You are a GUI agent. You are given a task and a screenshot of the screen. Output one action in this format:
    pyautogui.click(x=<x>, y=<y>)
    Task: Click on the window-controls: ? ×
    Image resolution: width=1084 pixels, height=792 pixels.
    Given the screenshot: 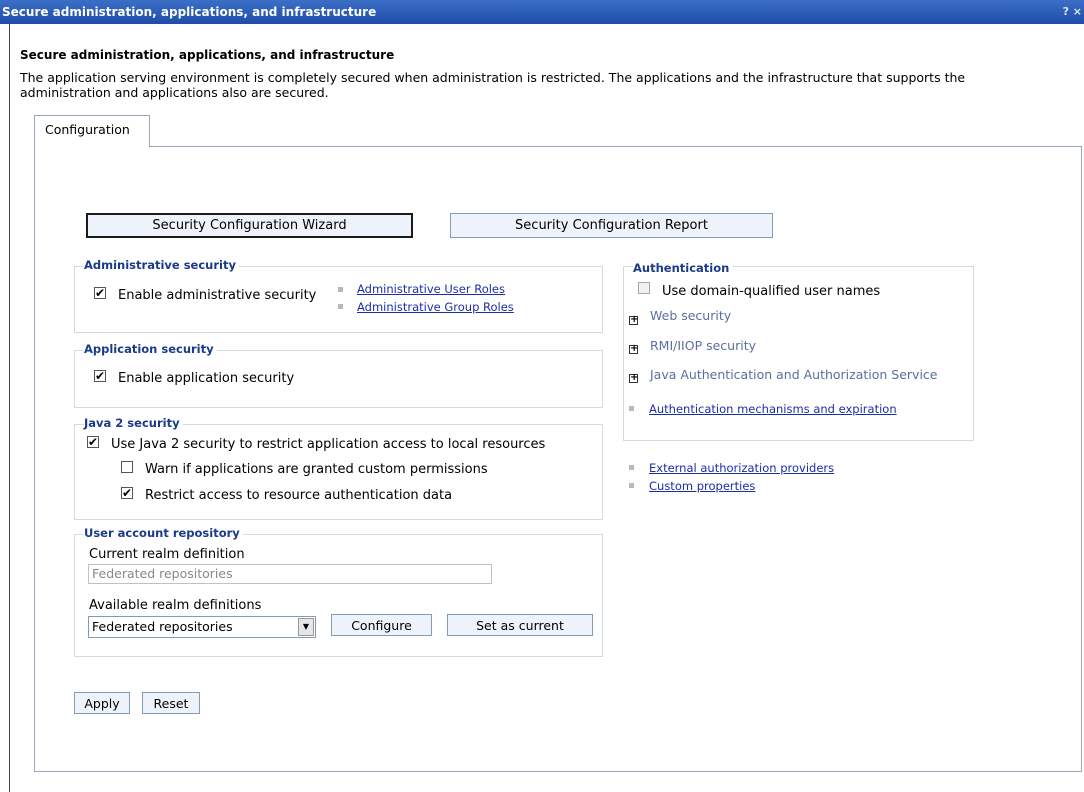 What is the action you would take?
    pyautogui.click(x=1072, y=12)
    